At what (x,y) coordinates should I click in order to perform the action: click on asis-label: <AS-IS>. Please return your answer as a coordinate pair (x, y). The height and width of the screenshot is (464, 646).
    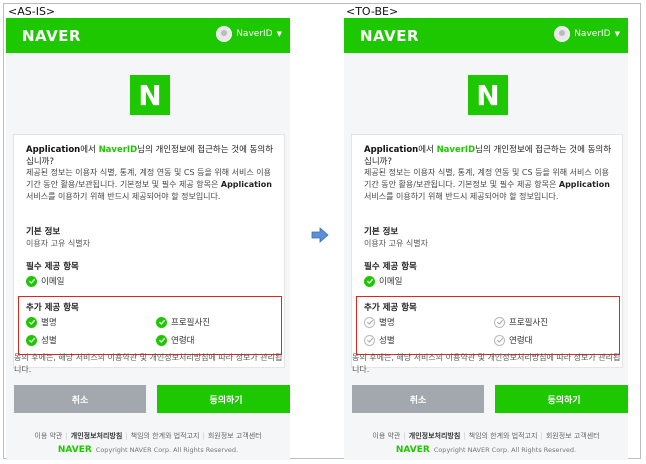
    Looking at the image, I should click on (32, 11).